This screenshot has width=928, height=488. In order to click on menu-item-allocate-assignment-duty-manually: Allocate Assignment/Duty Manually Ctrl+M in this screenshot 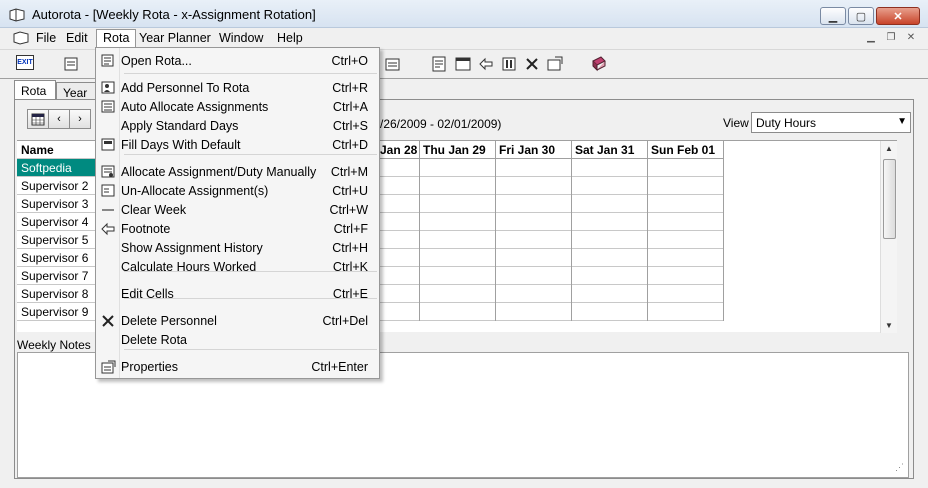, I will do `click(237, 171)`.